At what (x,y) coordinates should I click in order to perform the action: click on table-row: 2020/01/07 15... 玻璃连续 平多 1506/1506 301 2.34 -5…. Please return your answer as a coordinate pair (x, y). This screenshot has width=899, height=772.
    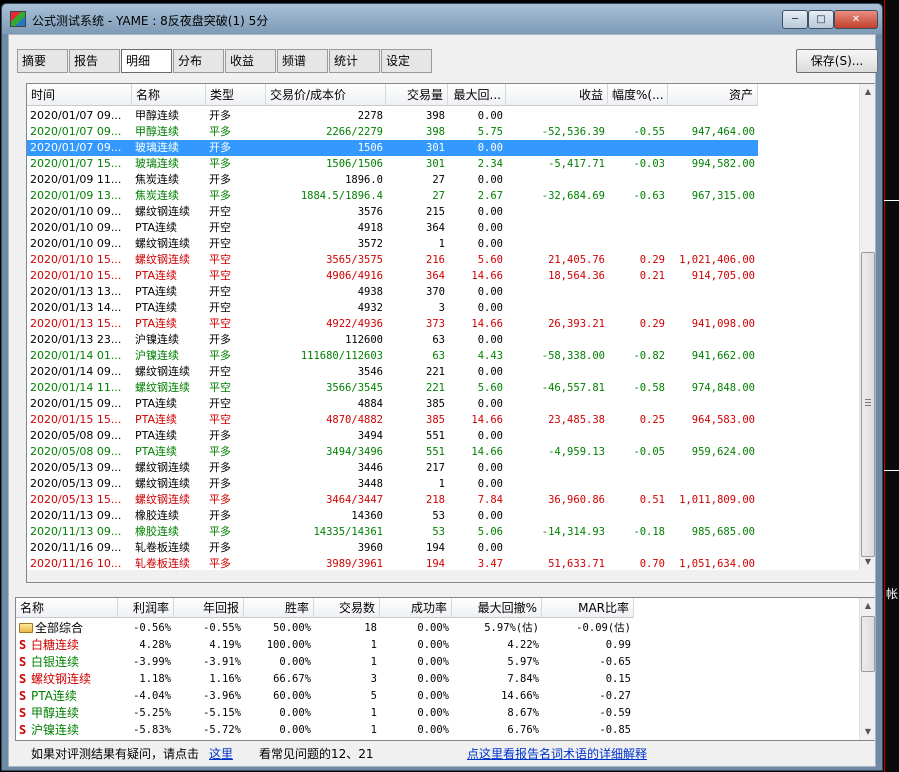
    Looking at the image, I should click on (443, 164).